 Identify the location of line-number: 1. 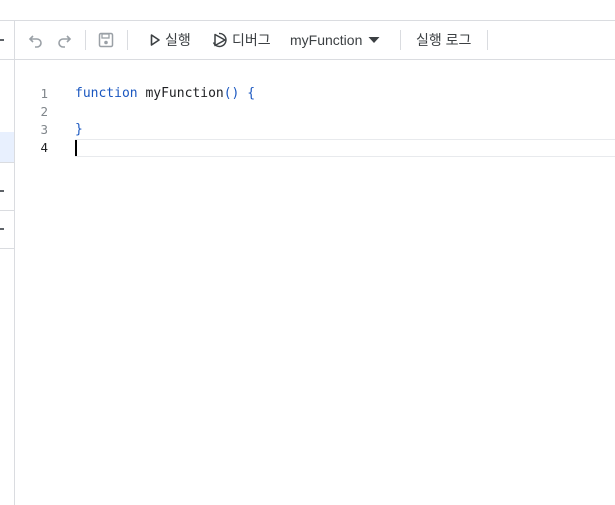
(44, 93).